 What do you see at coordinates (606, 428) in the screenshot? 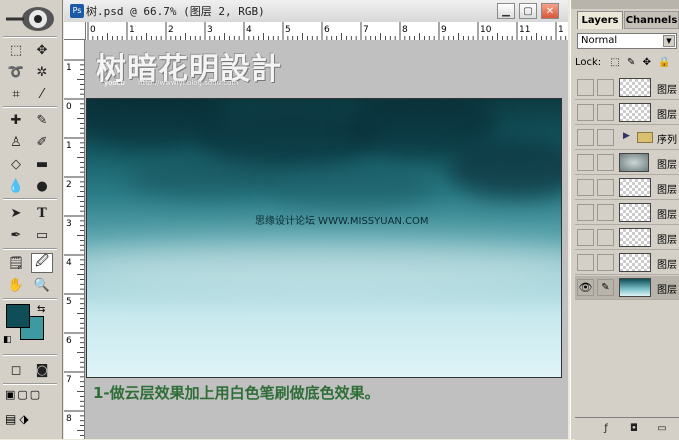
I see `layer-style-icon: ƒ` at bounding box center [606, 428].